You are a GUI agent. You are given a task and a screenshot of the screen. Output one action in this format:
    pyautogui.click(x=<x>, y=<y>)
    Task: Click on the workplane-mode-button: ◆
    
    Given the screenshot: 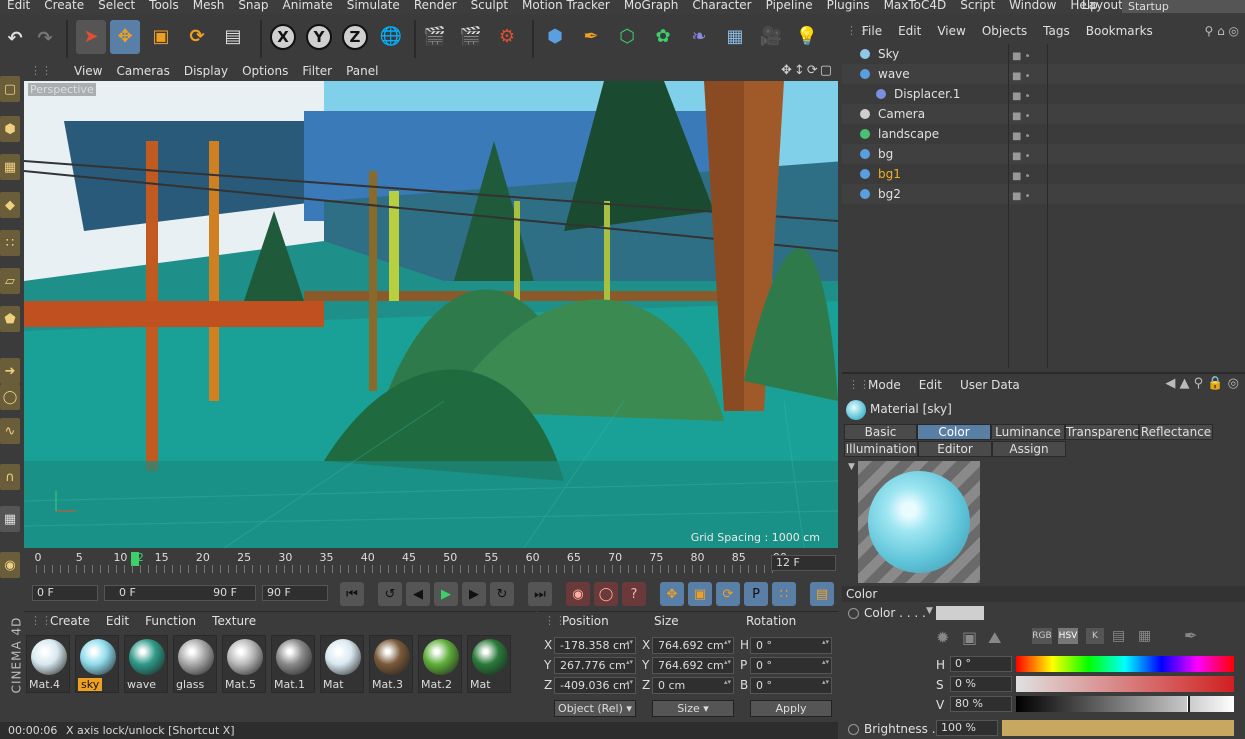 What is the action you would take?
    pyautogui.click(x=10, y=205)
    